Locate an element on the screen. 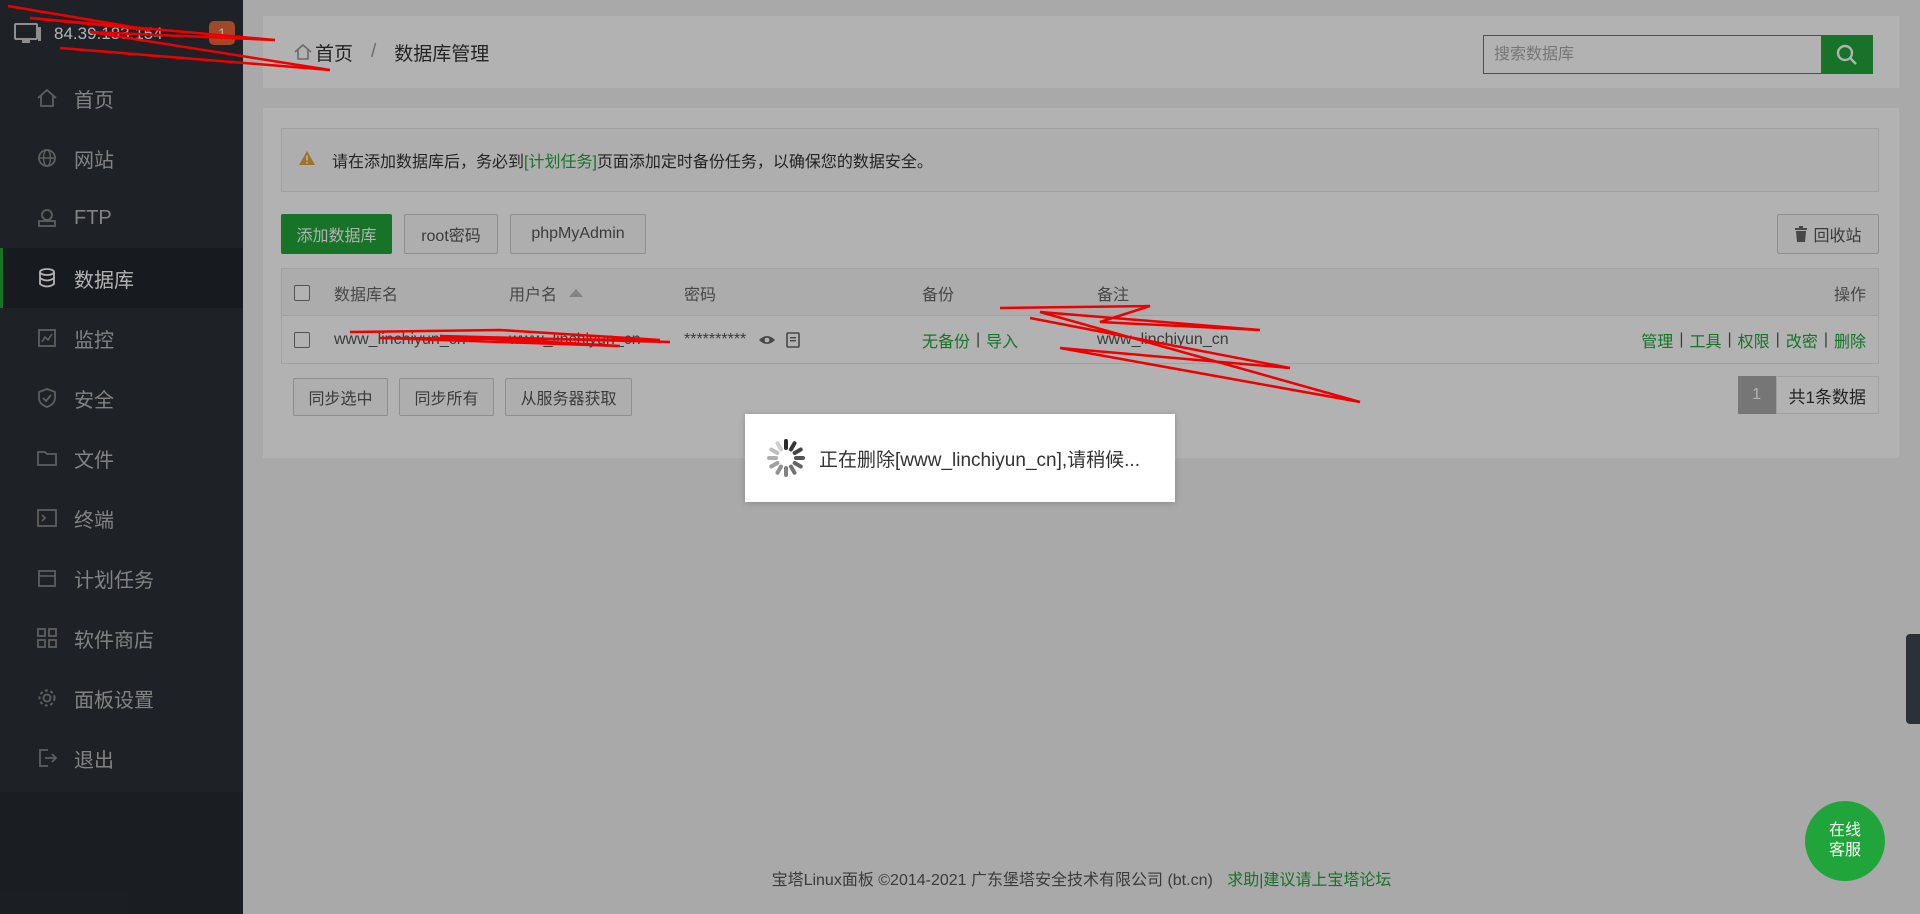  online-support-button: 在线 客服 is located at coordinates (1845, 841).